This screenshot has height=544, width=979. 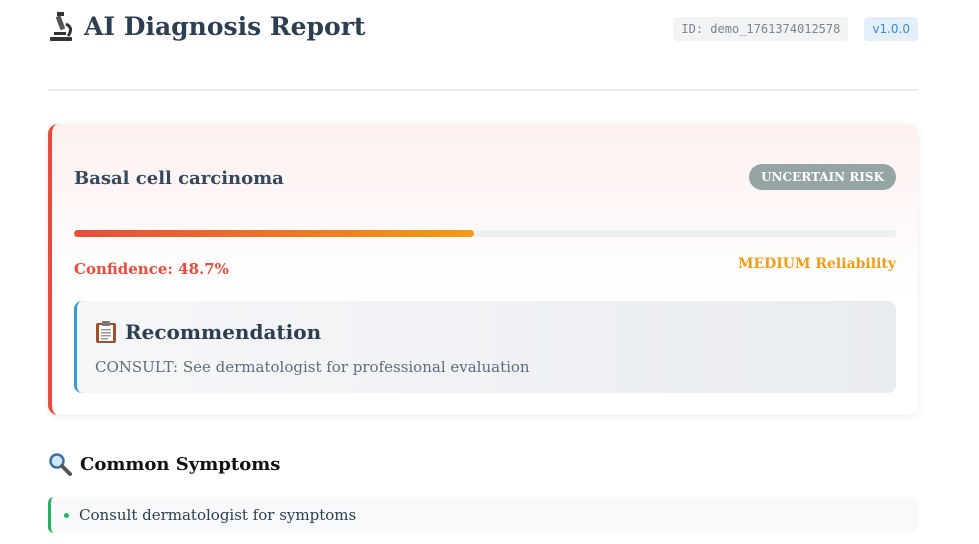 I want to click on version-badge: v1.0.0, so click(x=891, y=29).